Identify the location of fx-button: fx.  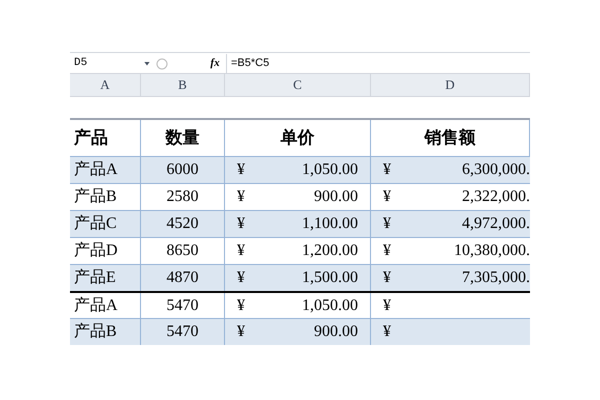
(215, 63).